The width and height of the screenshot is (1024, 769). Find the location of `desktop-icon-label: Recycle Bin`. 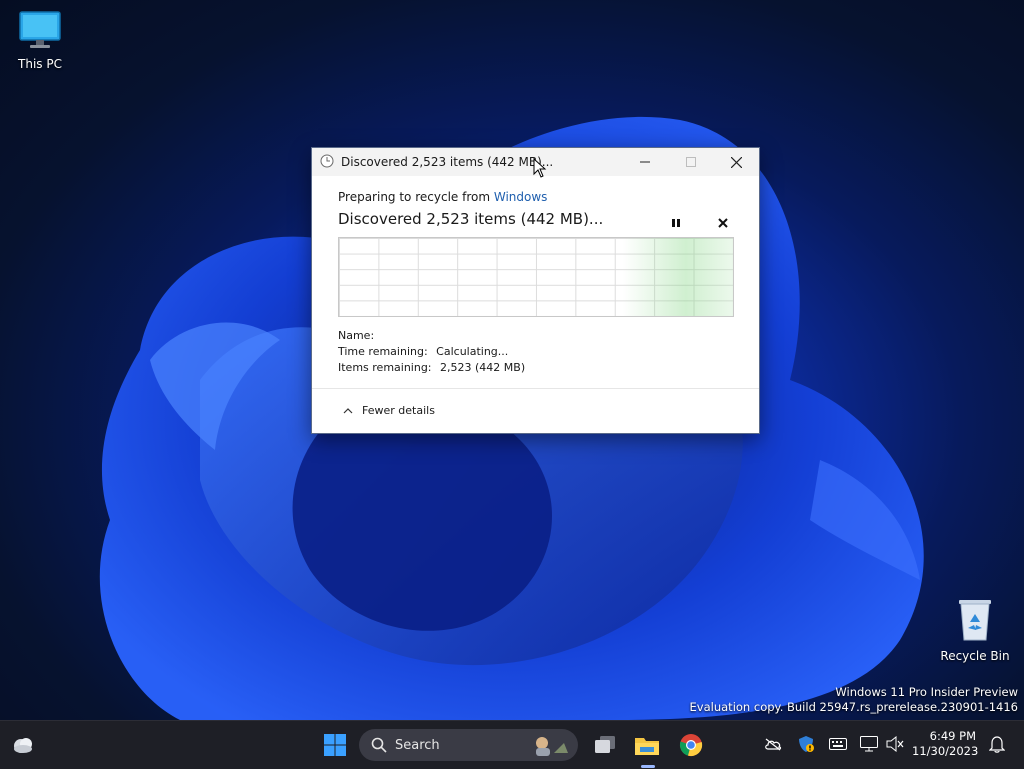

desktop-icon-label: Recycle Bin is located at coordinates (975, 656).